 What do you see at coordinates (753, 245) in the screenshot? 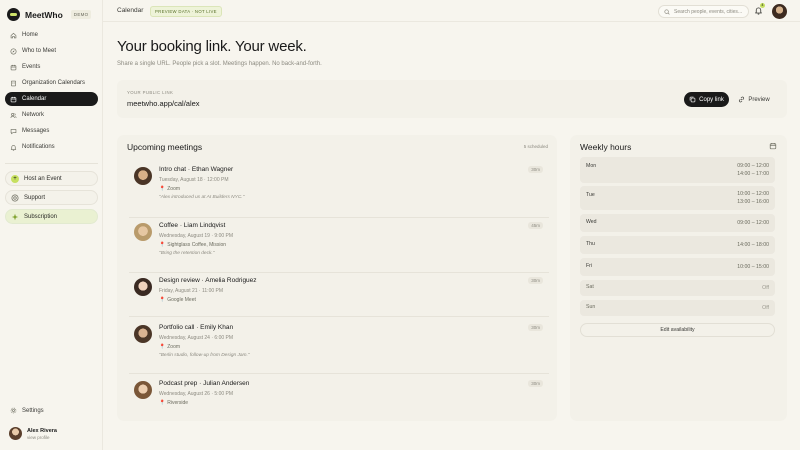
I see `day-time: 14:00 – 18:00` at bounding box center [753, 245].